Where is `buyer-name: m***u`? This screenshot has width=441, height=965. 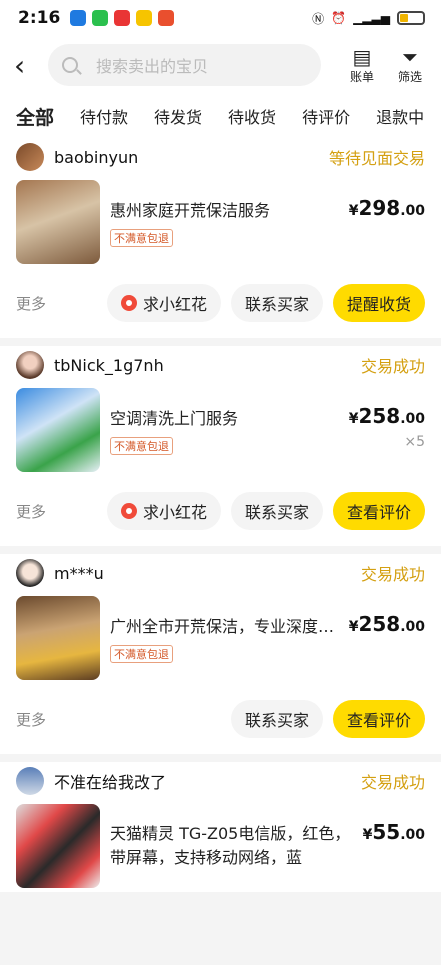 buyer-name: m***u is located at coordinates (79, 573).